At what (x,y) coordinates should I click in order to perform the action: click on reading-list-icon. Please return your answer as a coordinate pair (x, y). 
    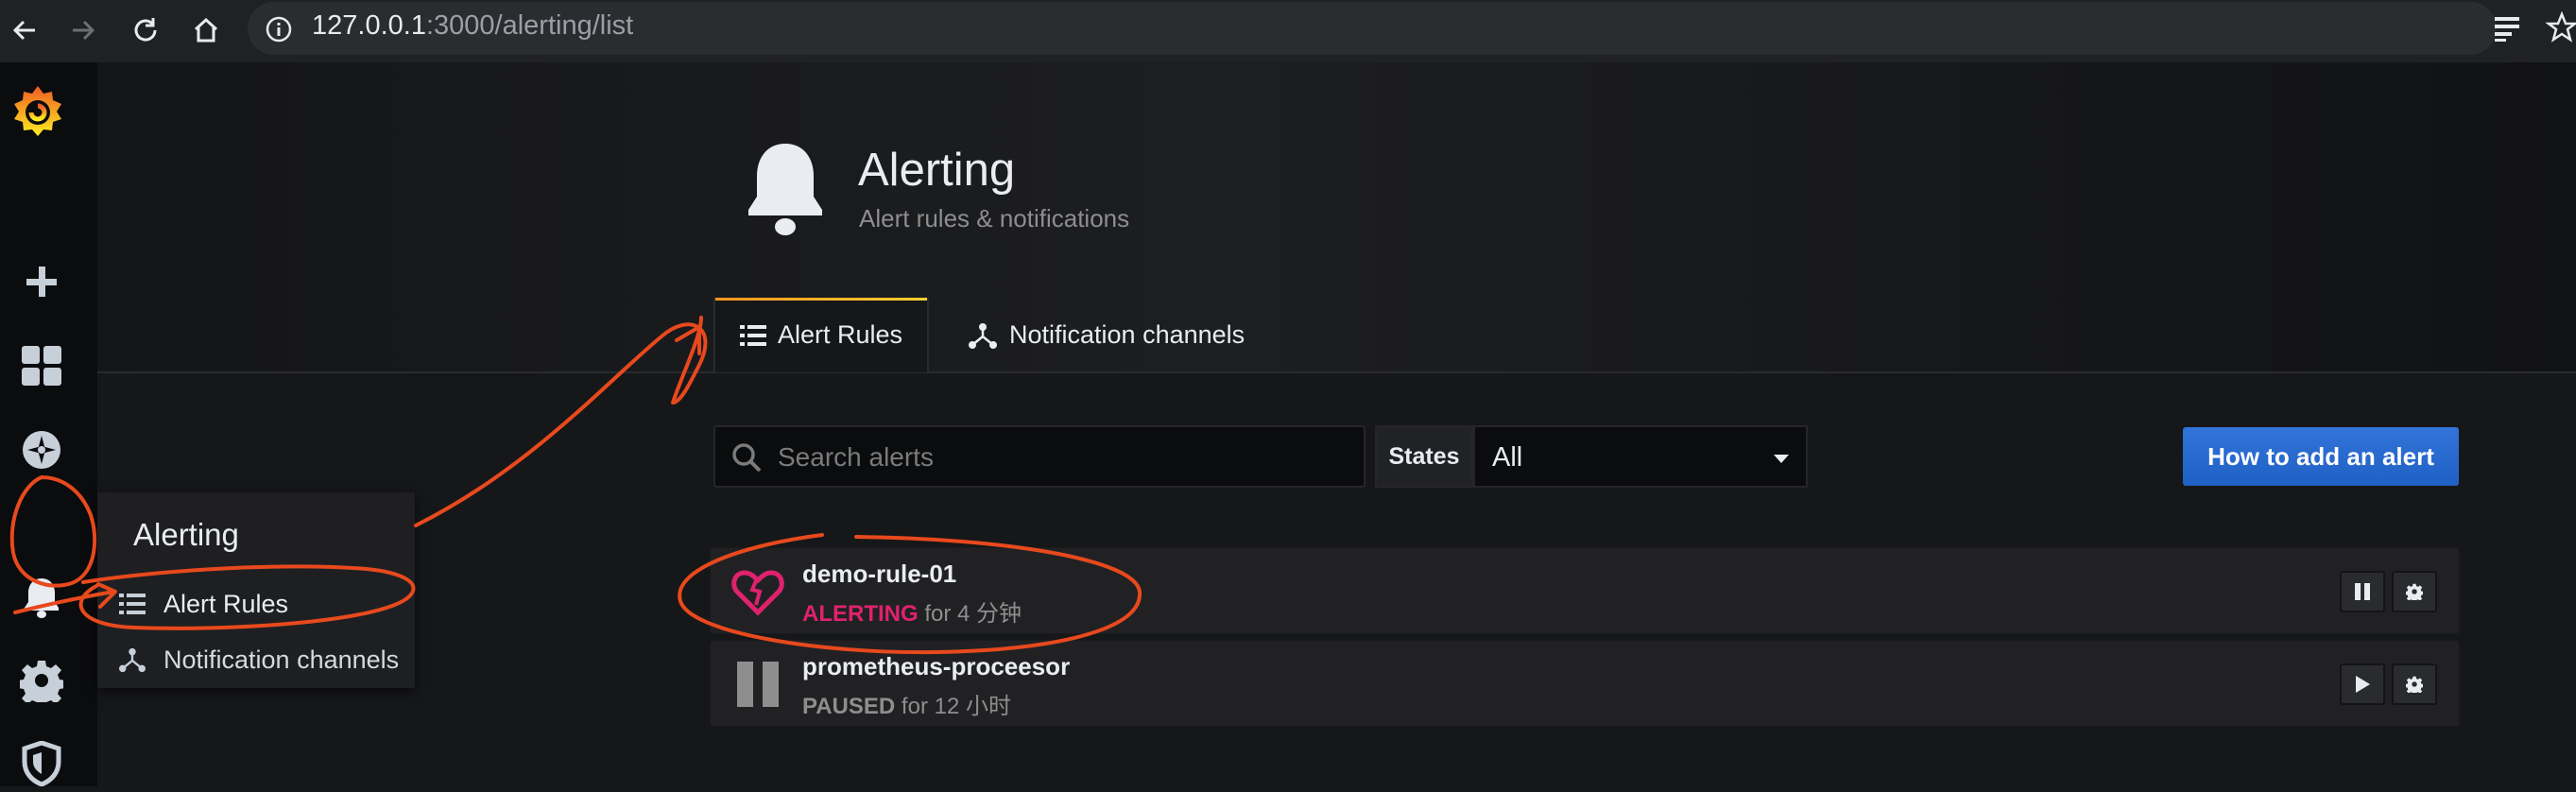
    Looking at the image, I should click on (2507, 31).